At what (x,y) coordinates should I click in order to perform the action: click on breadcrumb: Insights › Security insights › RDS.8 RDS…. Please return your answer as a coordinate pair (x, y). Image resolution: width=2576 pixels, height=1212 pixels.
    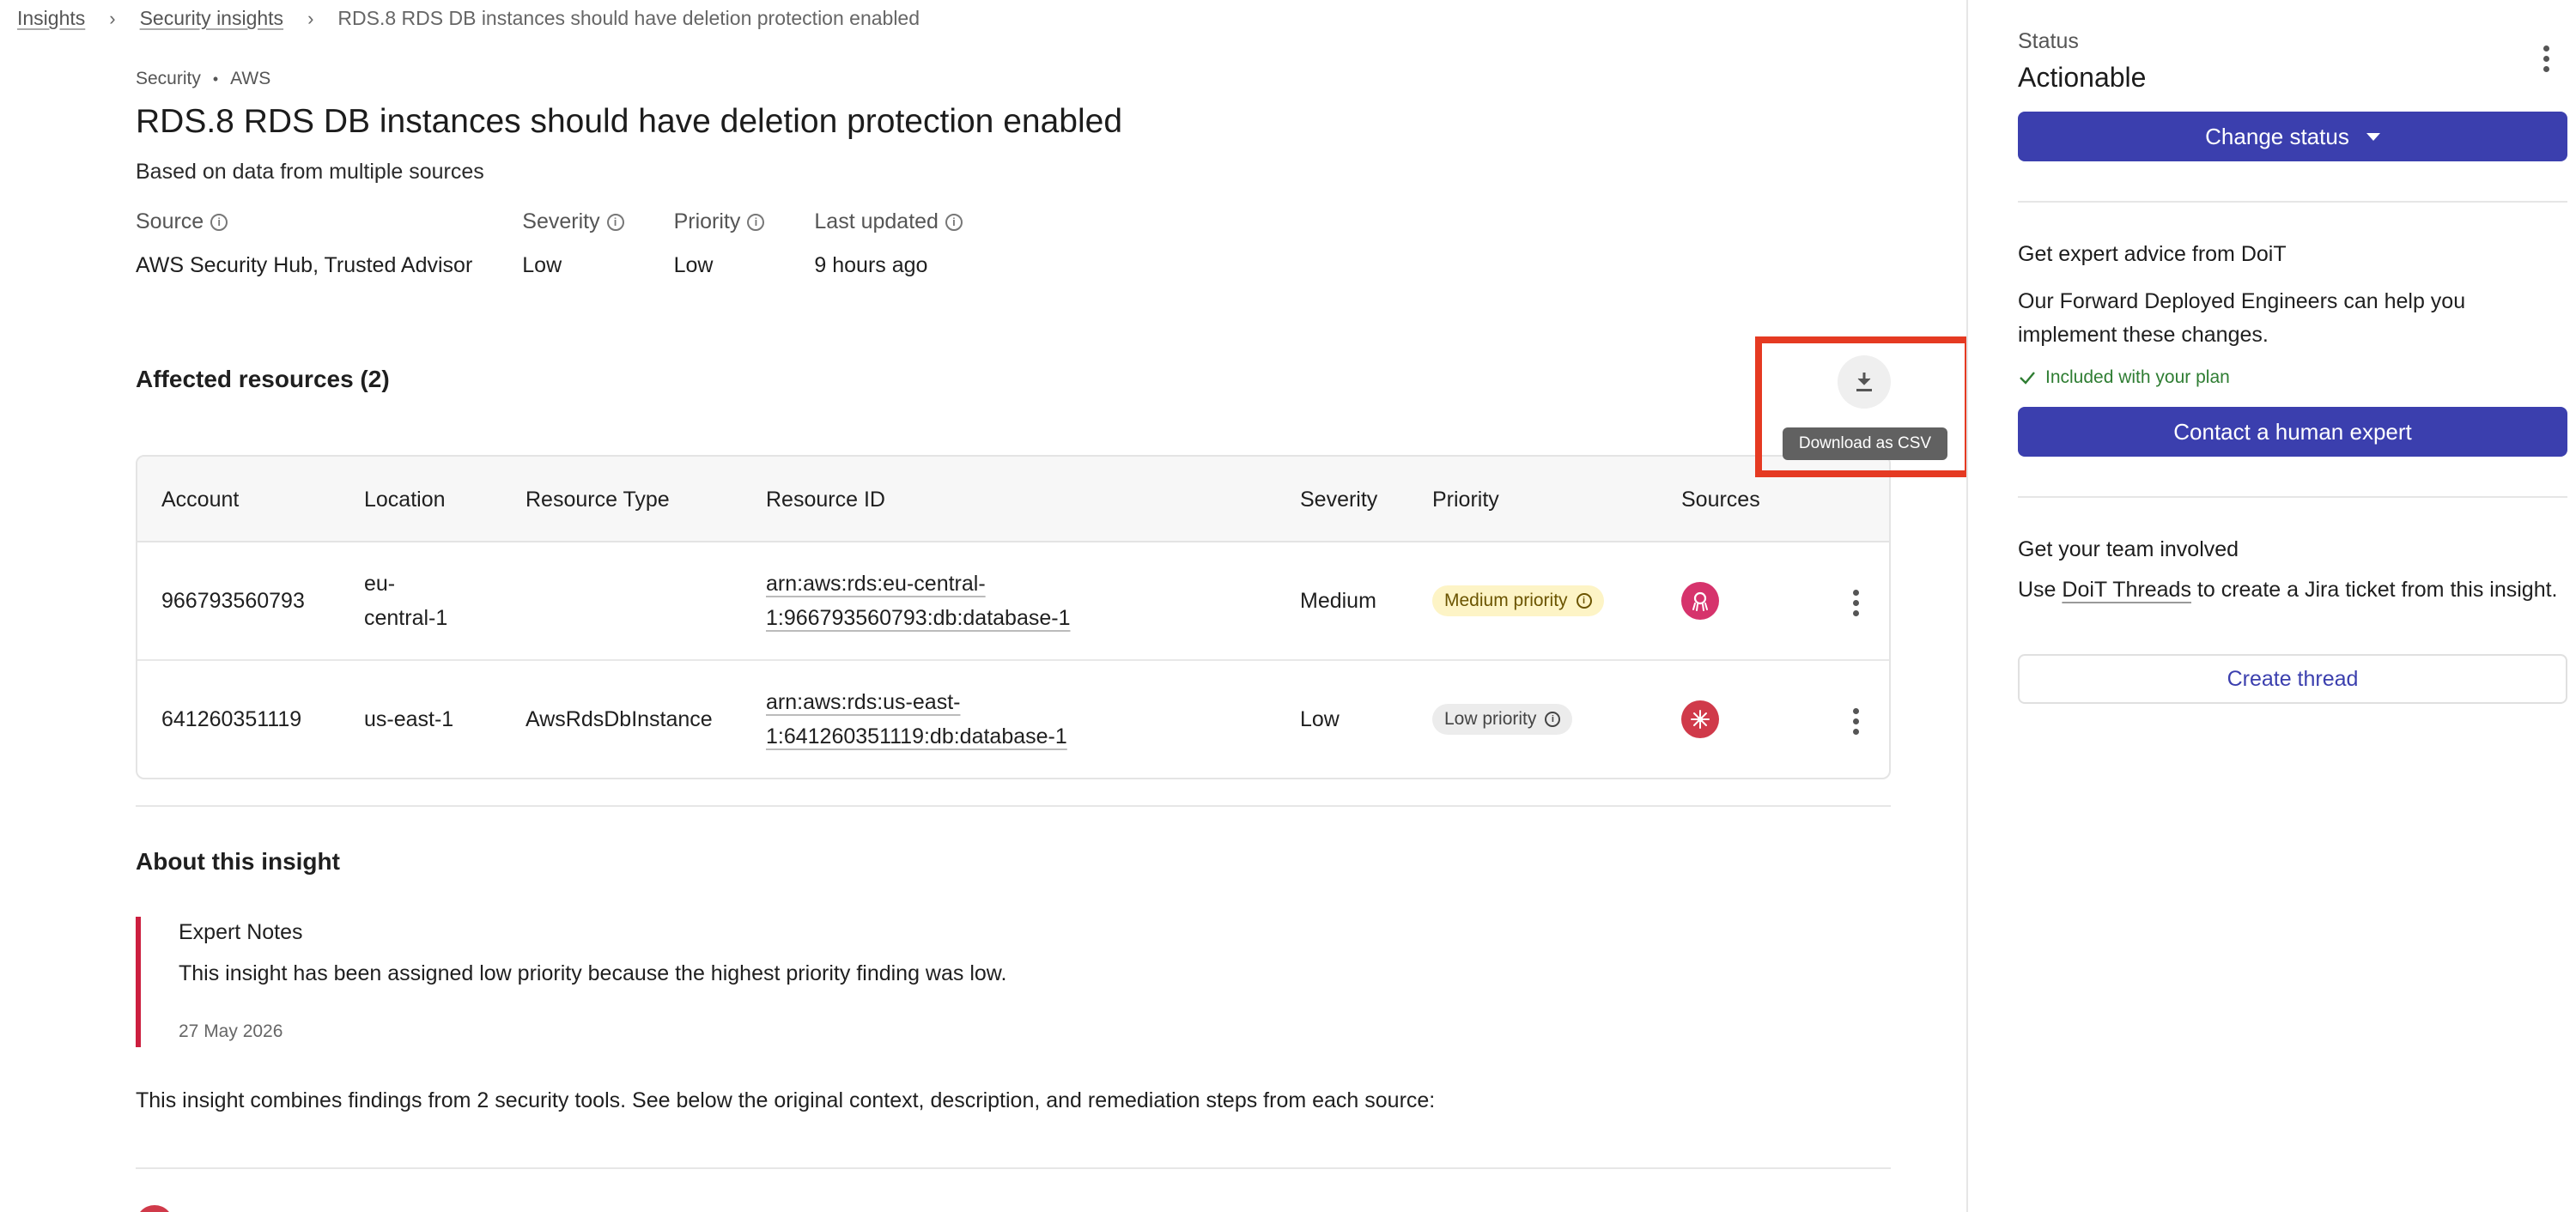
    Looking at the image, I should click on (468, 18).